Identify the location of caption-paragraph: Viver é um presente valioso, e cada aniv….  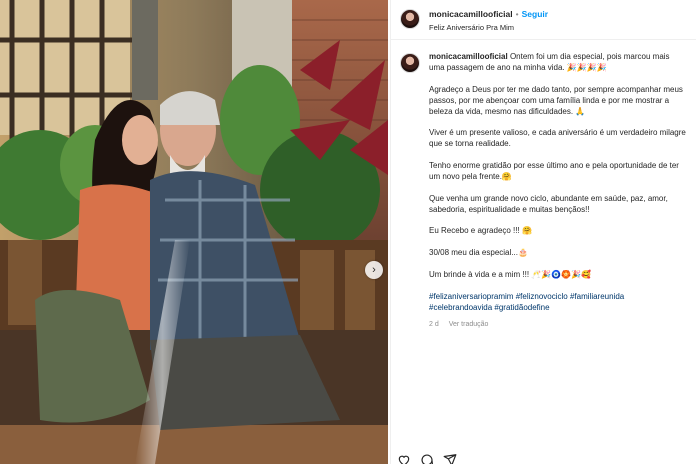
(557, 138).